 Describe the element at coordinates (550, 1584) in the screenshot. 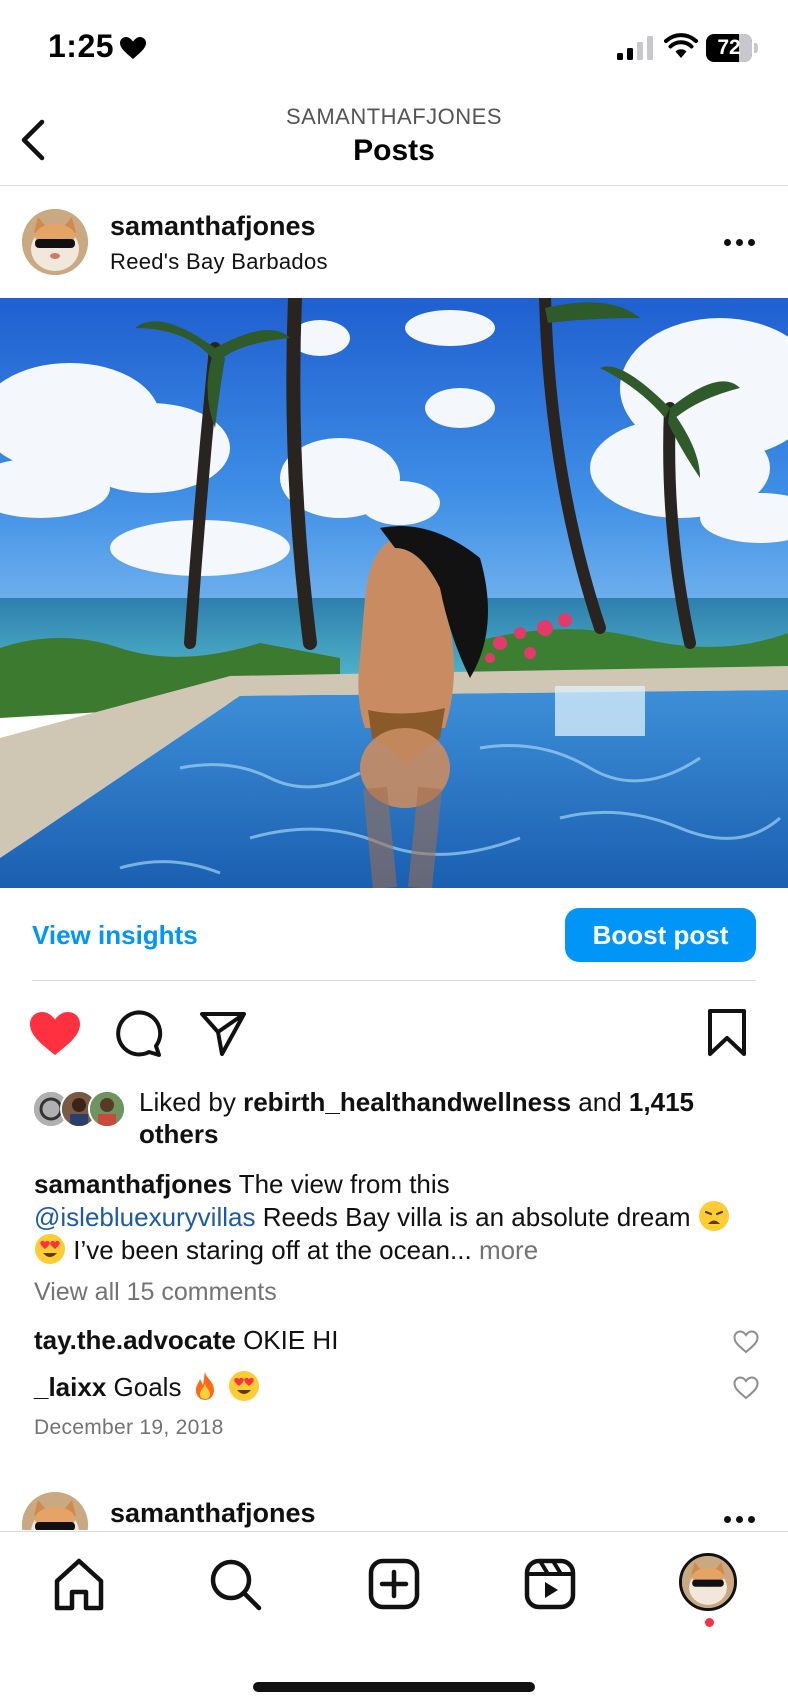

I see `reels-icon` at that location.